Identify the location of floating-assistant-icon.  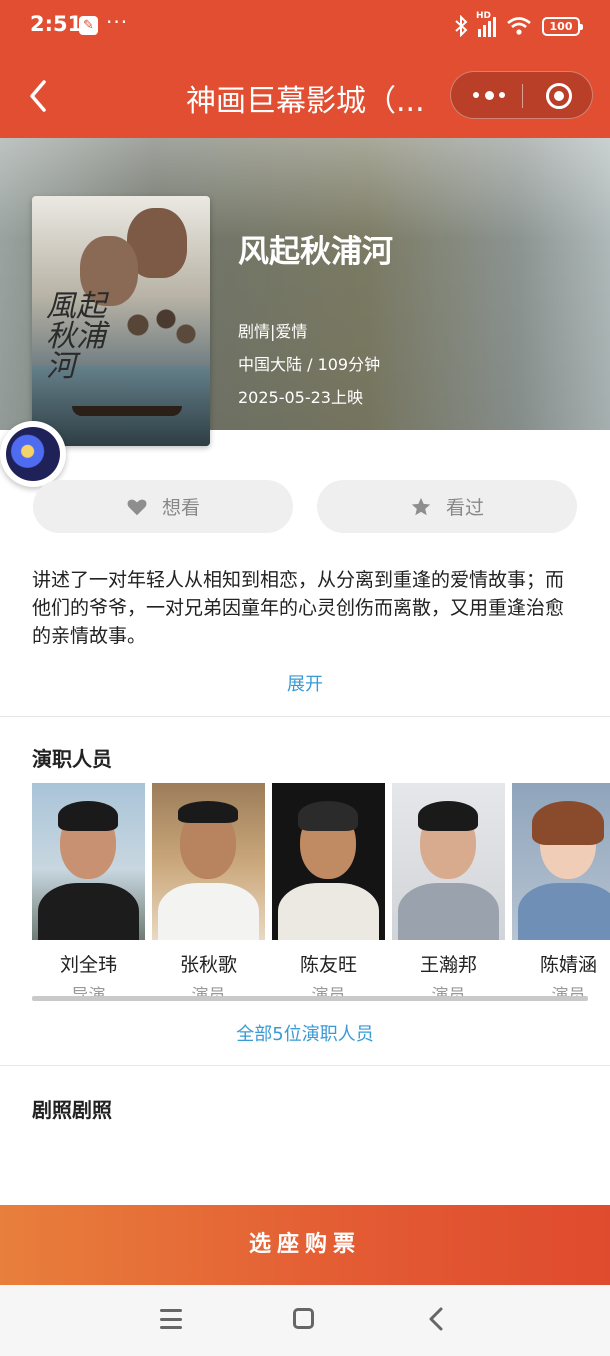
(33, 454).